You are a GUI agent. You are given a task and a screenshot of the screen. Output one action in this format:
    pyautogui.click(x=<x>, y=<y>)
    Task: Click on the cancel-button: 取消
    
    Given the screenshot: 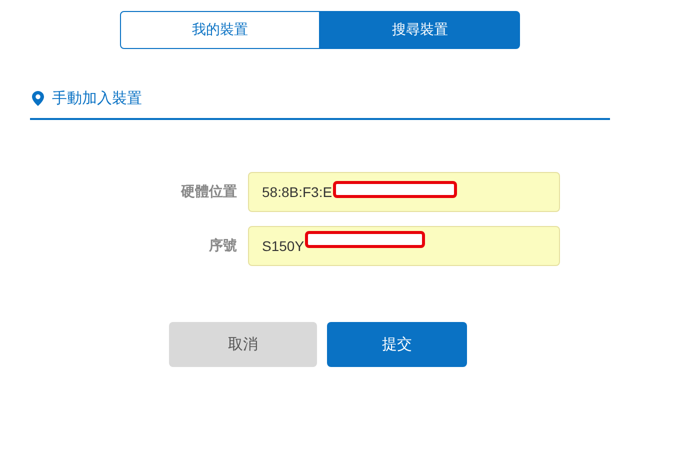 What is the action you would take?
    pyautogui.click(x=243, y=344)
    